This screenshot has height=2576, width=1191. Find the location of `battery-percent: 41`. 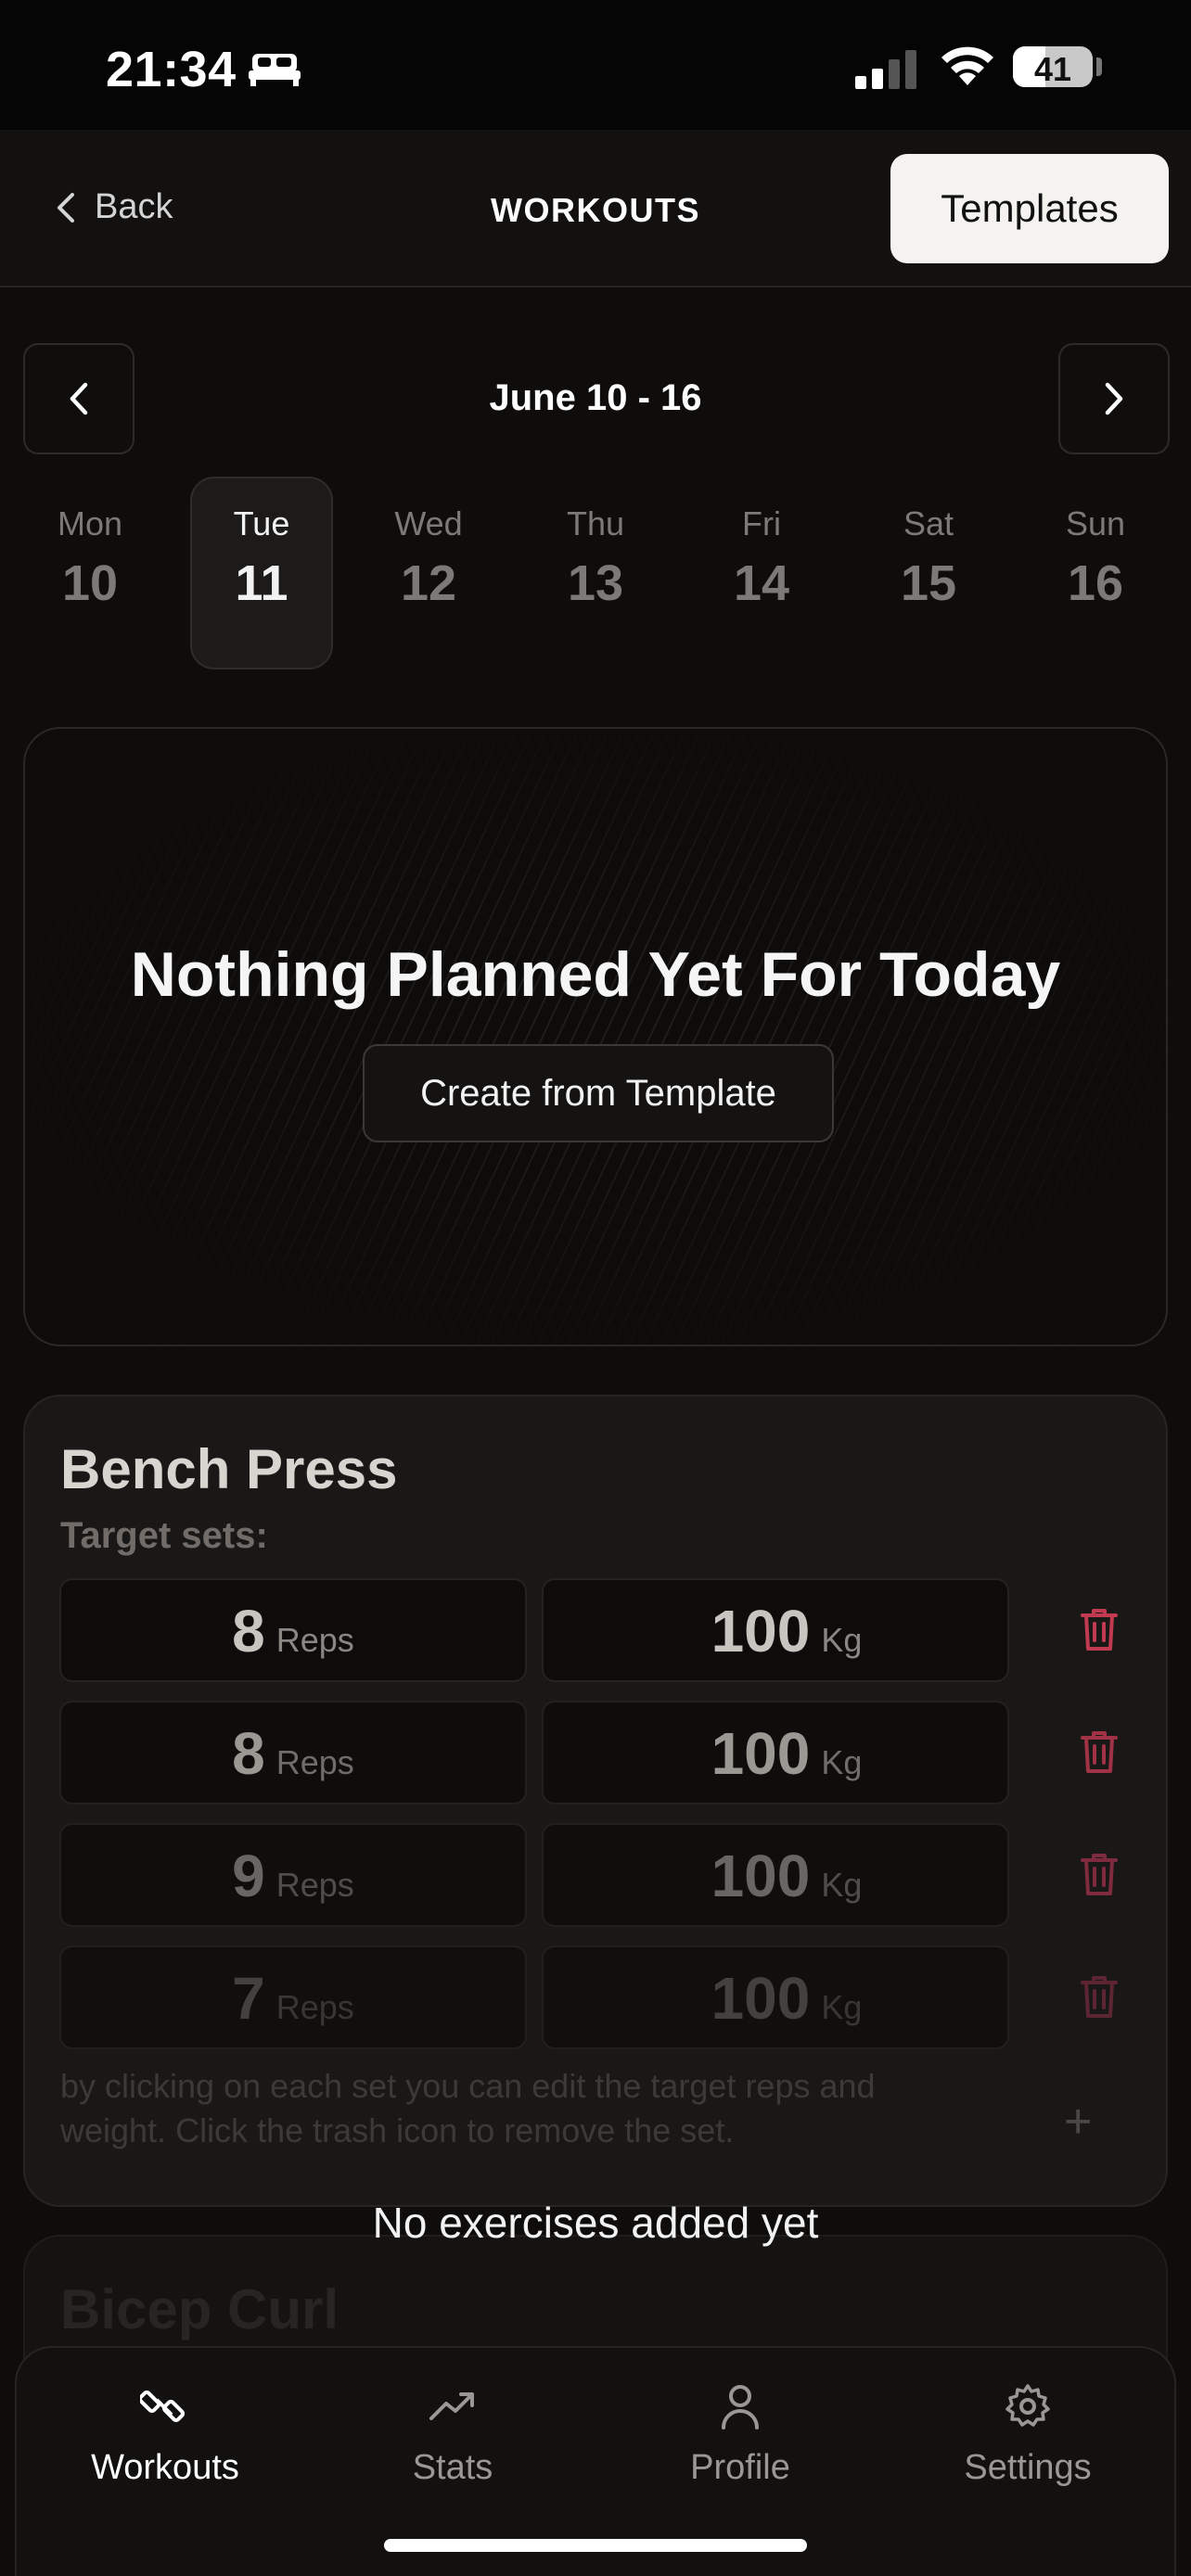

battery-percent: 41 is located at coordinates (1052, 68).